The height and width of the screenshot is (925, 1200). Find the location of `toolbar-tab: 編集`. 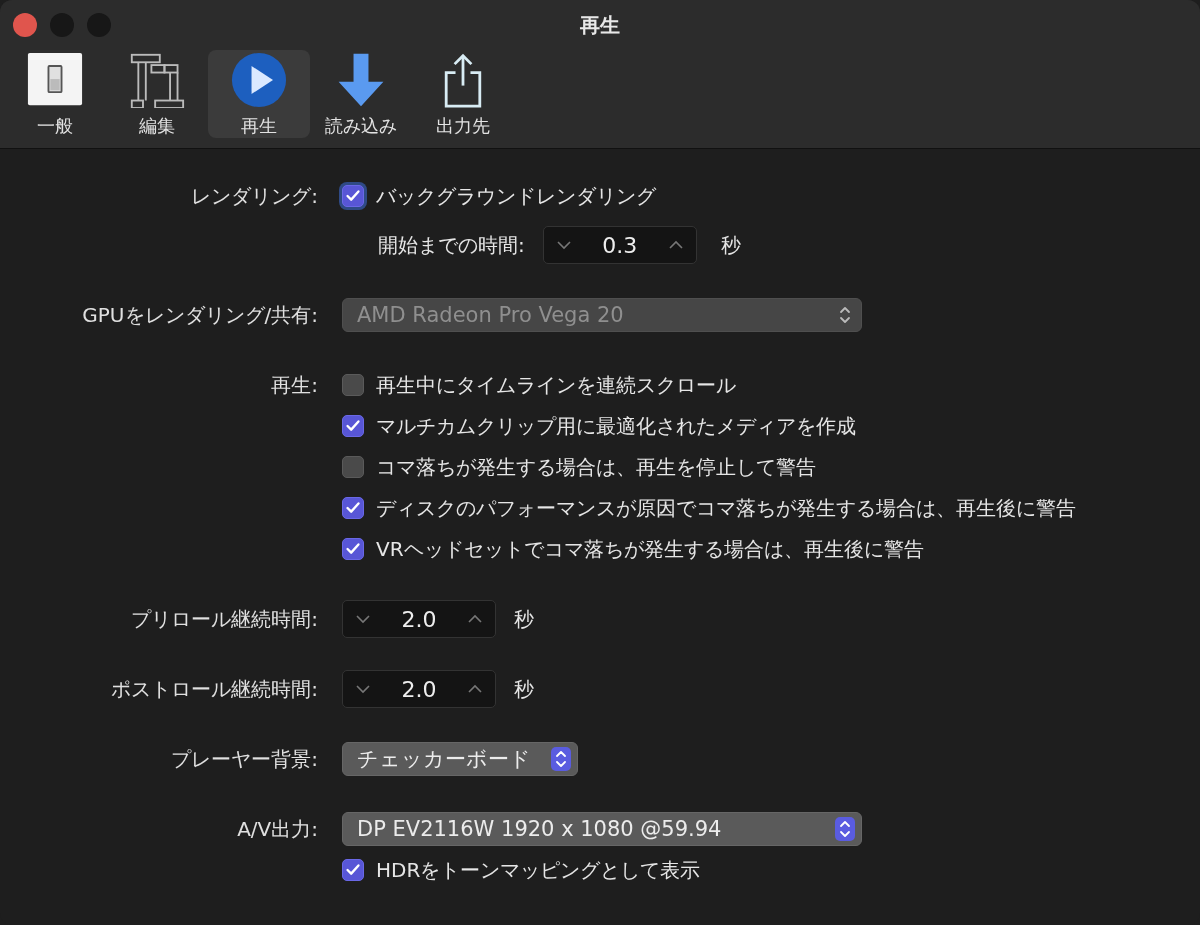

toolbar-tab: 編集 is located at coordinates (157, 94).